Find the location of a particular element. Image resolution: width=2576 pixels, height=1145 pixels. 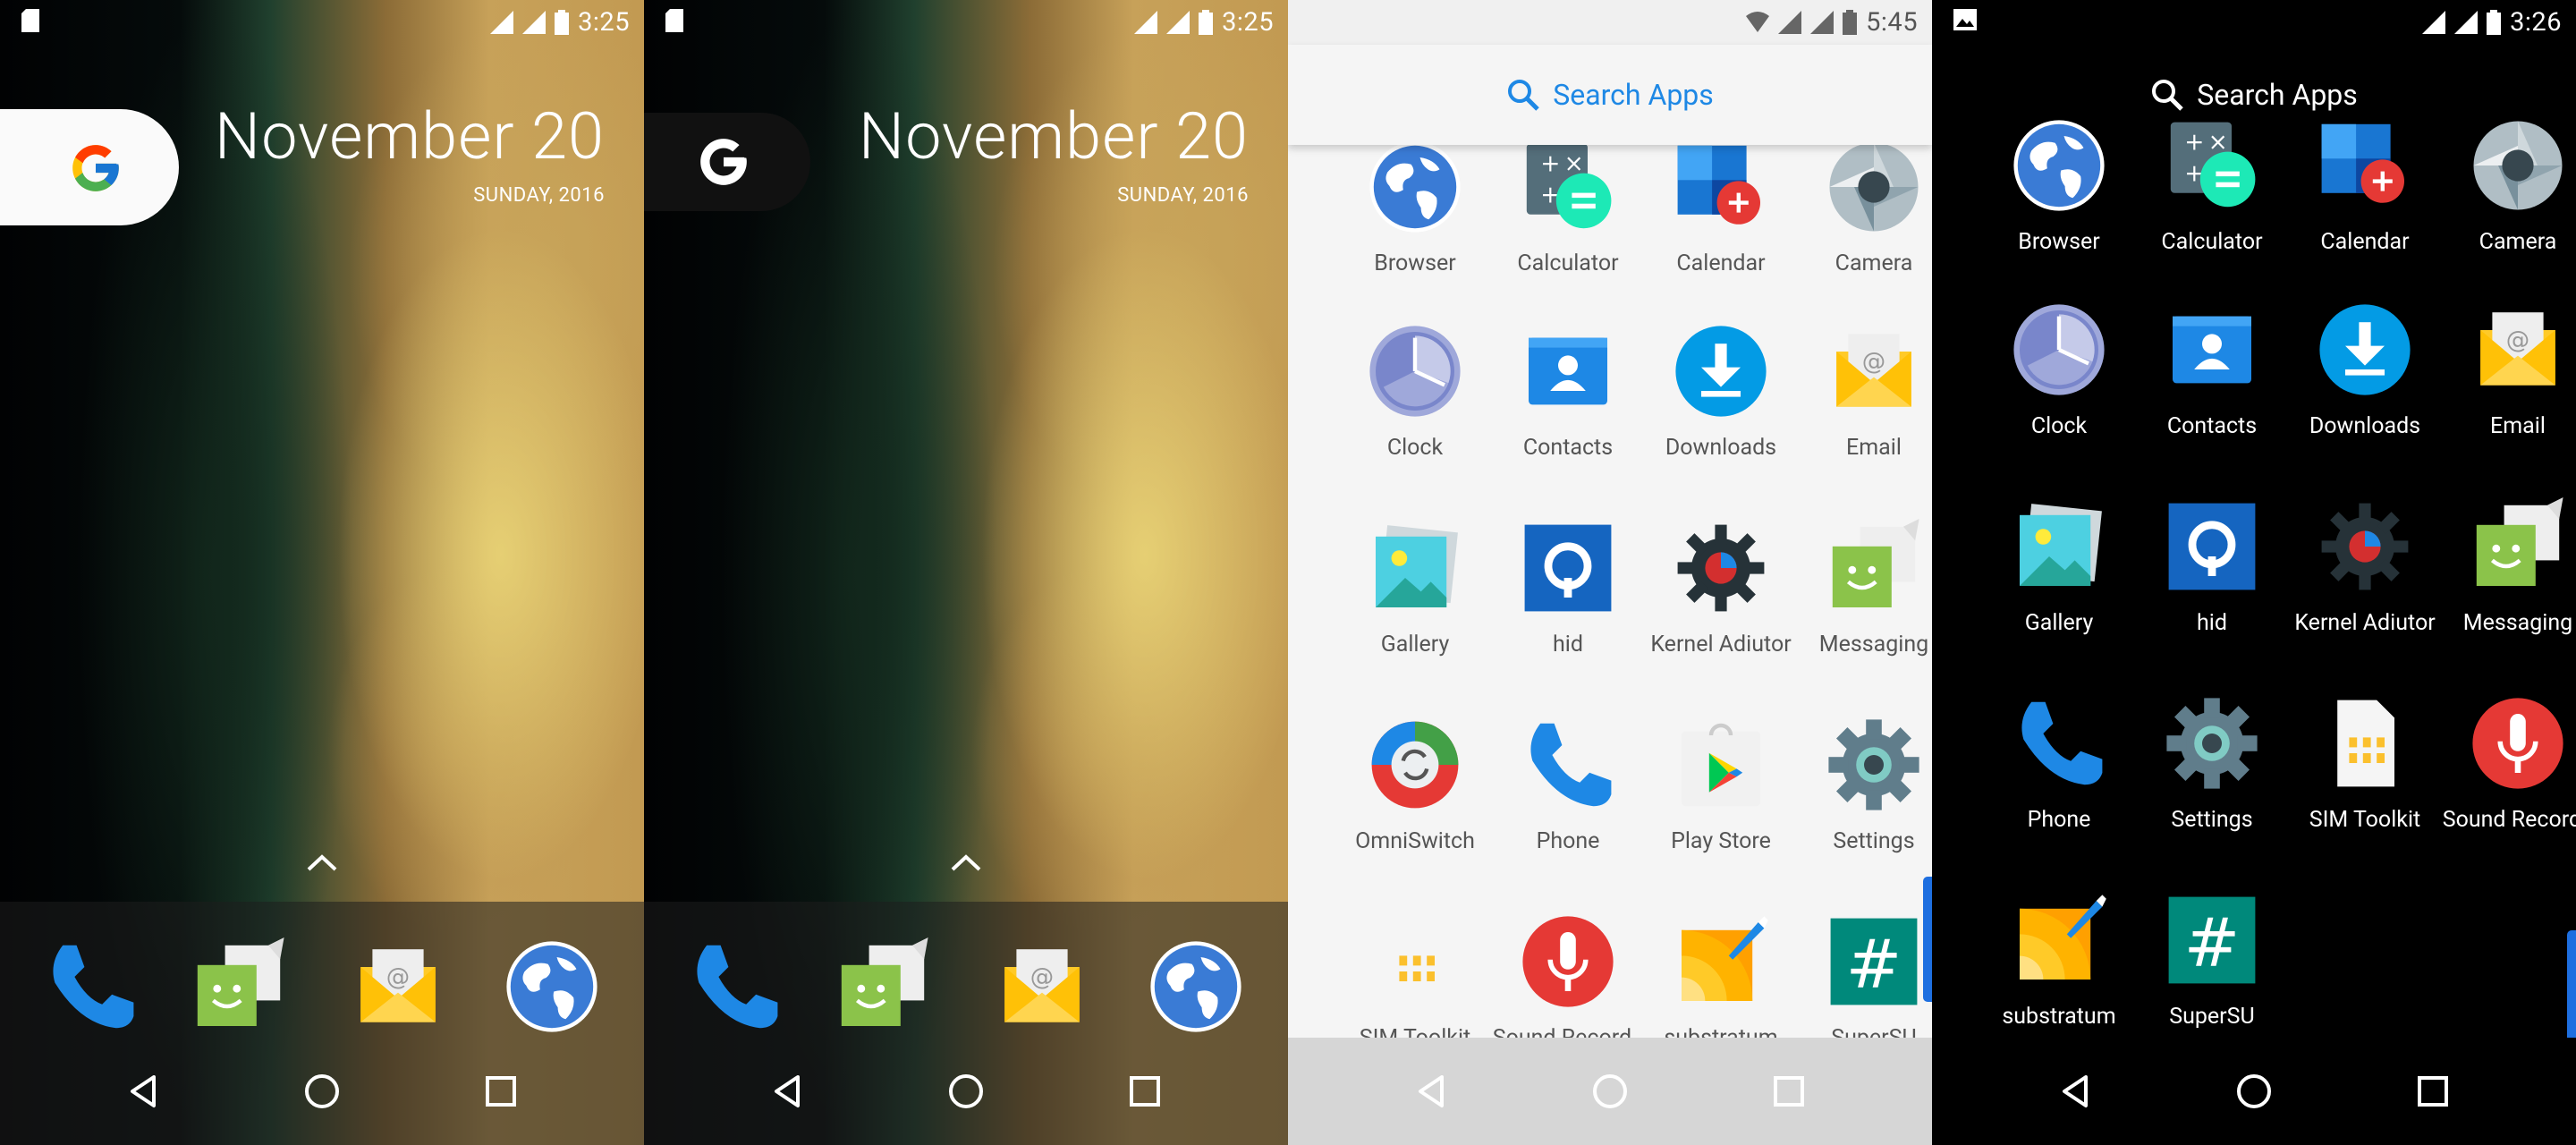

play-store-icon is located at coordinates (1721, 765).